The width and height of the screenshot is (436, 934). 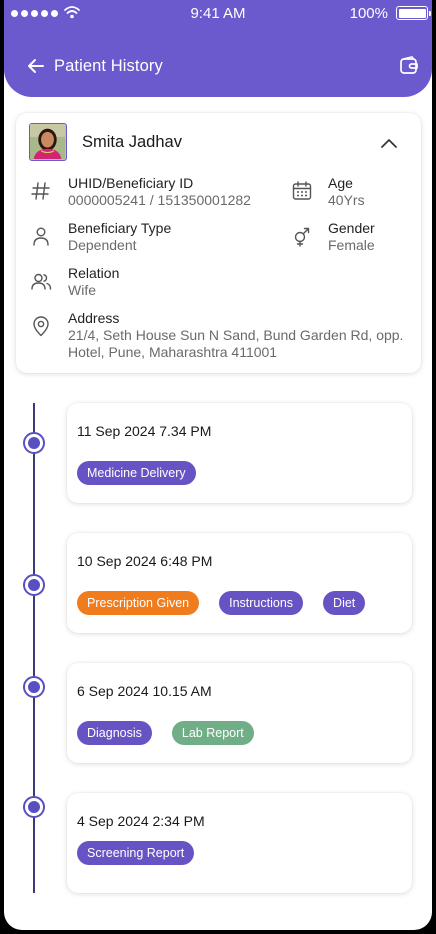 What do you see at coordinates (159, 200) in the screenshot?
I see `uhid-value: 0000005241 / 151350001282` at bounding box center [159, 200].